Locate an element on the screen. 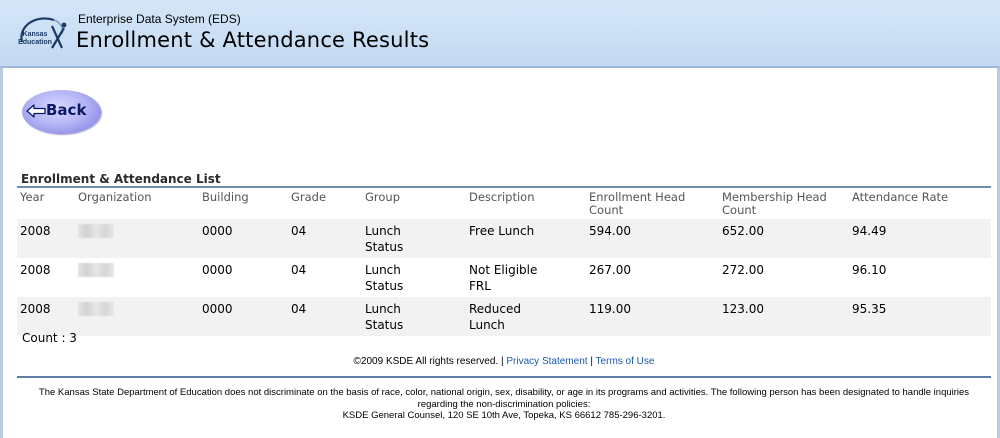  logo-line-2: Education is located at coordinates (35, 42).